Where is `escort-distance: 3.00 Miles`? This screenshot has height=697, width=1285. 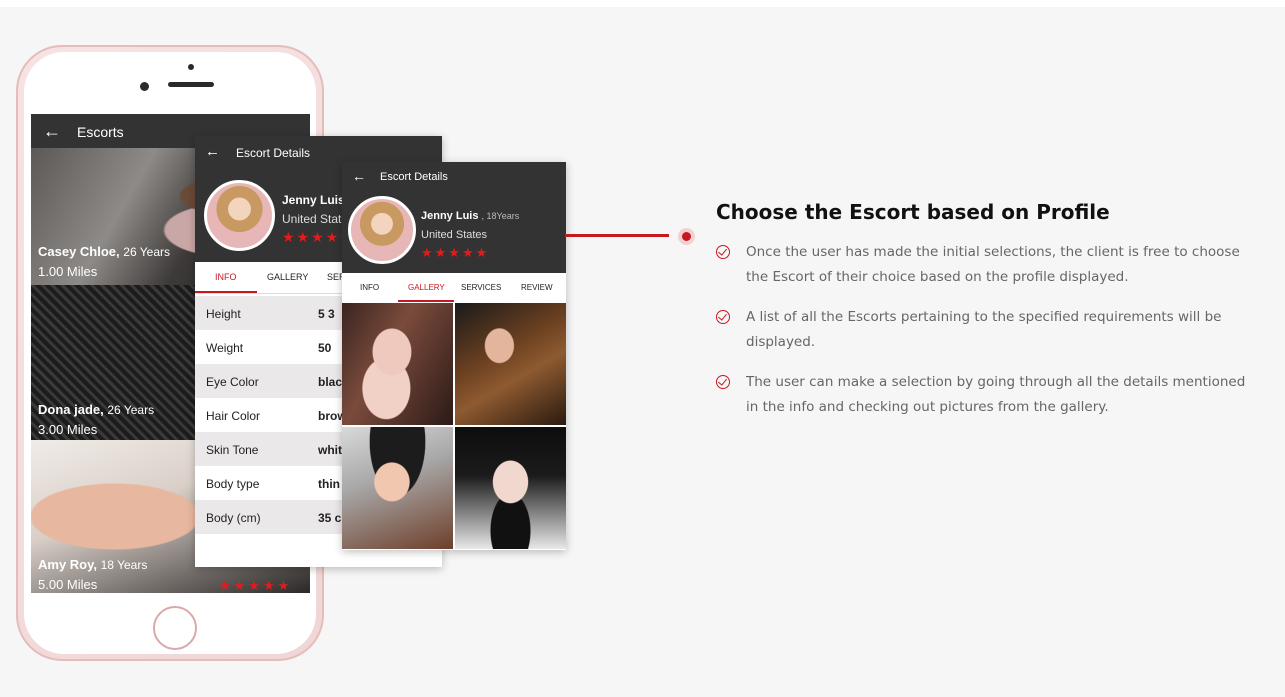
escort-distance: 3.00 Miles is located at coordinates (68, 429).